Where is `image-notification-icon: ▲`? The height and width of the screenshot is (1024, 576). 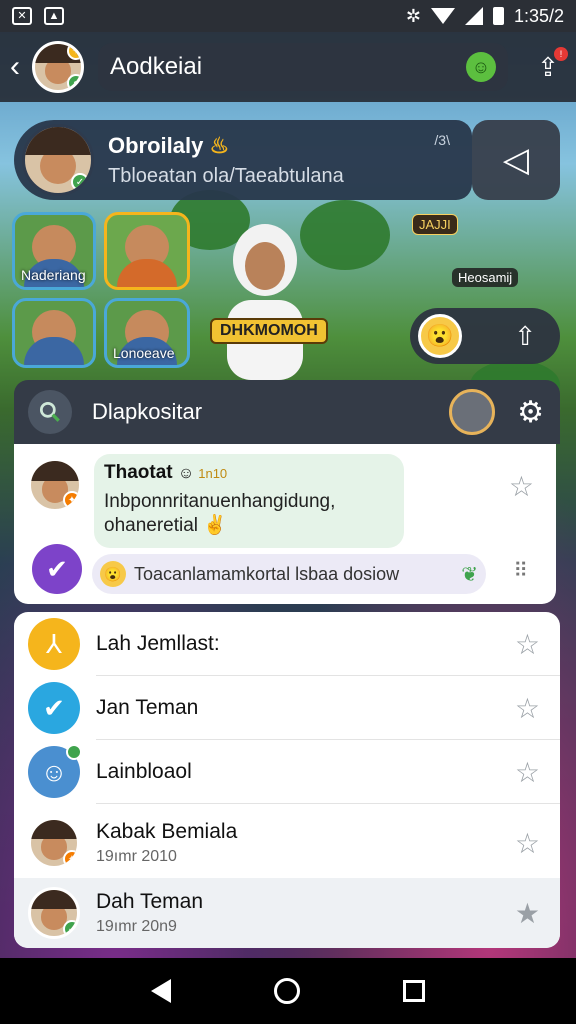 image-notification-icon: ▲ is located at coordinates (54, 16).